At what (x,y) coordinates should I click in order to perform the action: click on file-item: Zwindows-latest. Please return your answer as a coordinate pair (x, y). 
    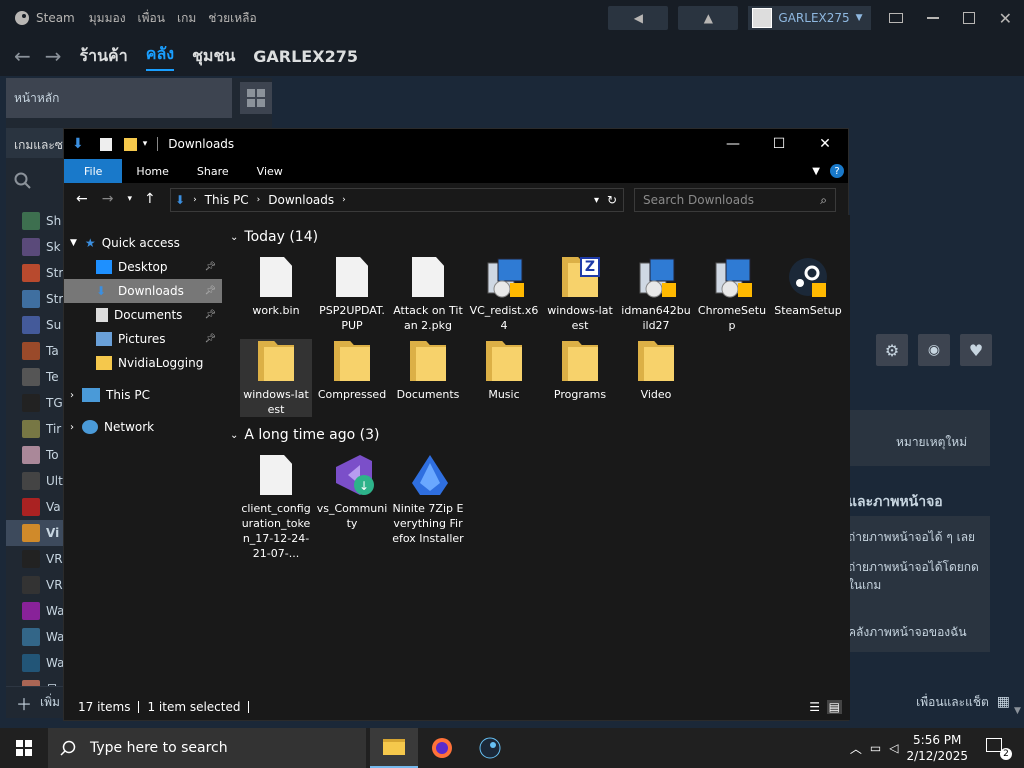
    Looking at the image, I should click on (580, 294).